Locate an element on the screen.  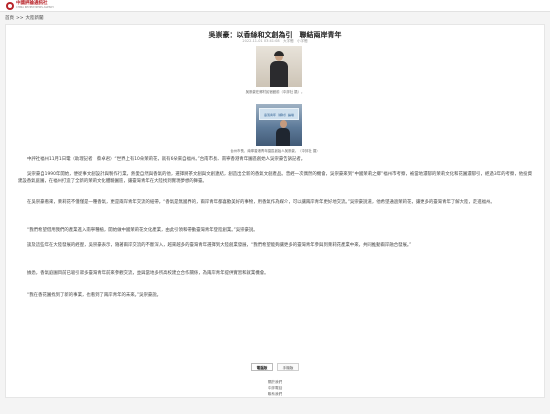
breadcrumb: 首頁 >> 大陸新聞 is located at coordinates (275, 18).